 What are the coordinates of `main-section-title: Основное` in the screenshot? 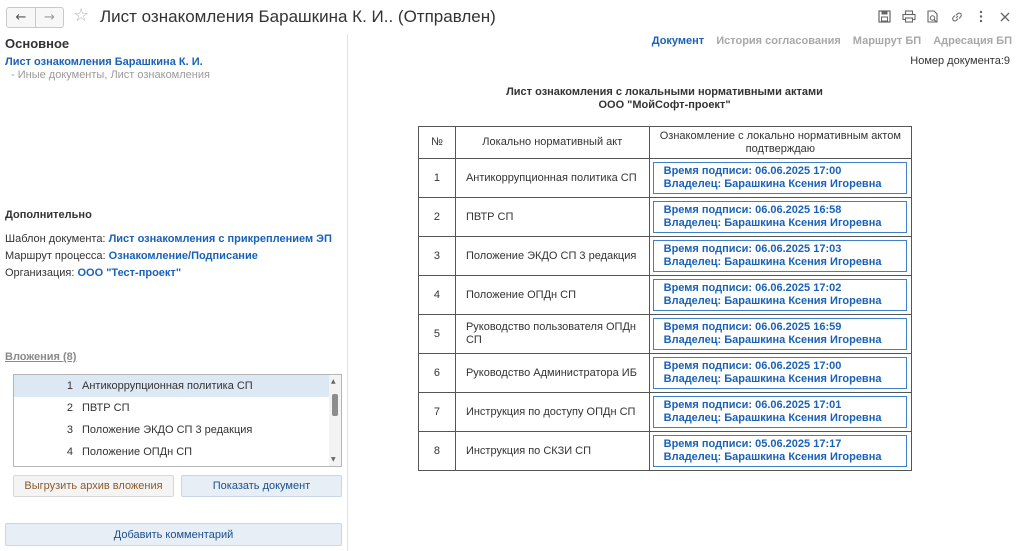 It's located at (37, 43).